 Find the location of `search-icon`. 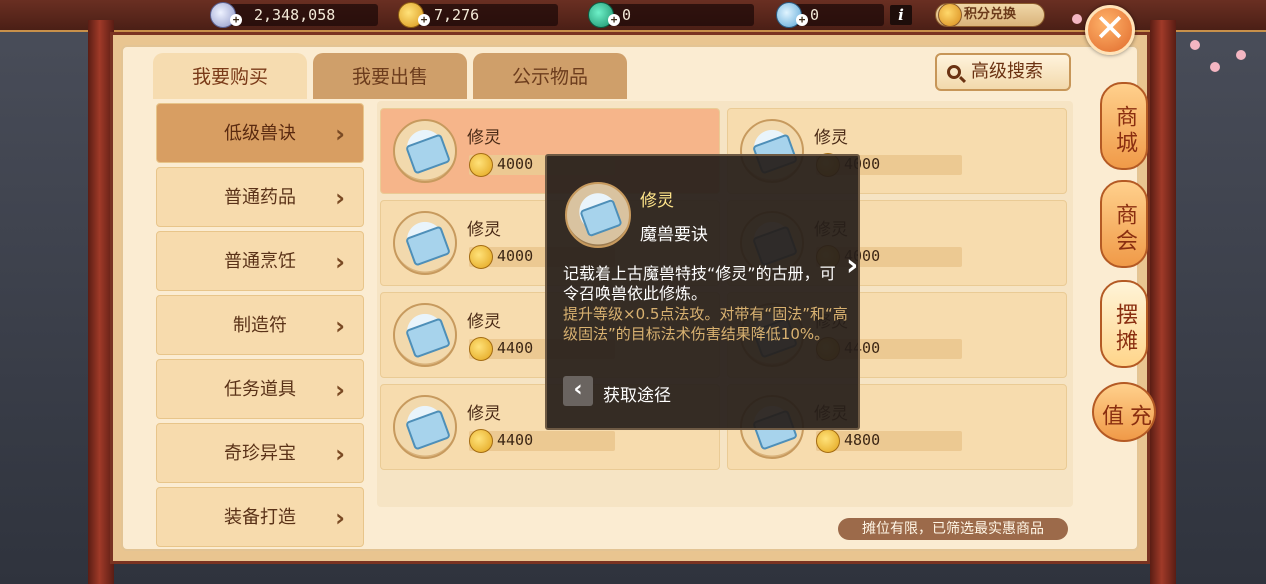

search-icon is located at coordinates (954, 72).